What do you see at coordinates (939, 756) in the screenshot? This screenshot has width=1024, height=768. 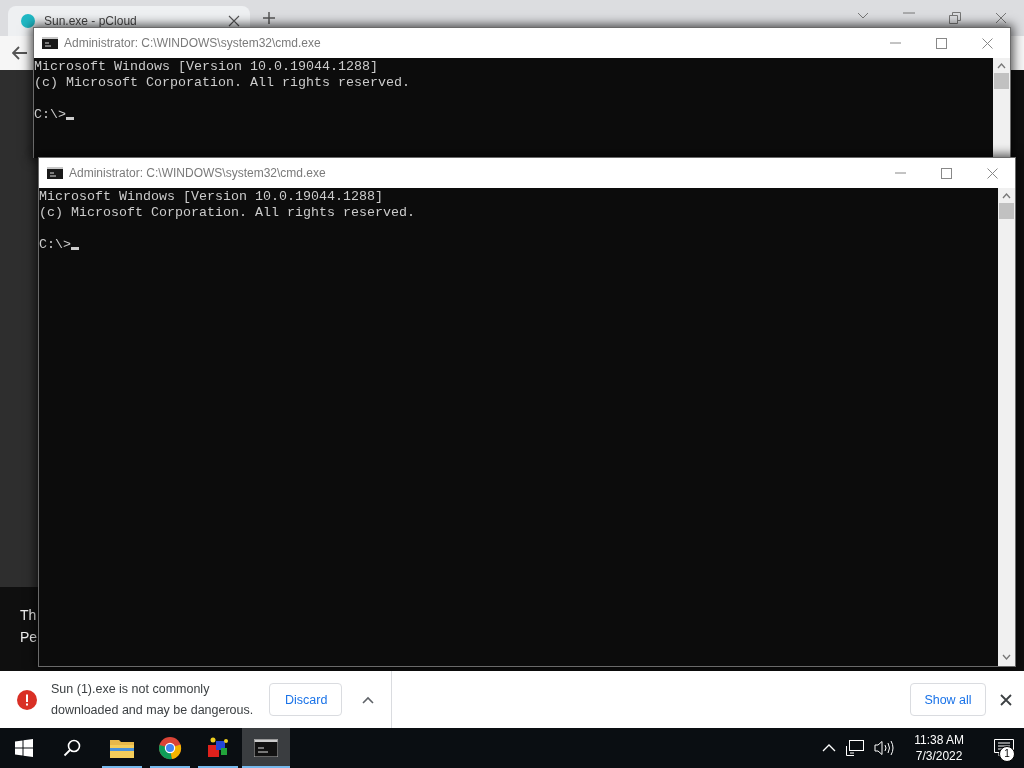 I see `clock-date: 7/3/2022` at bounding box center [939, 756].